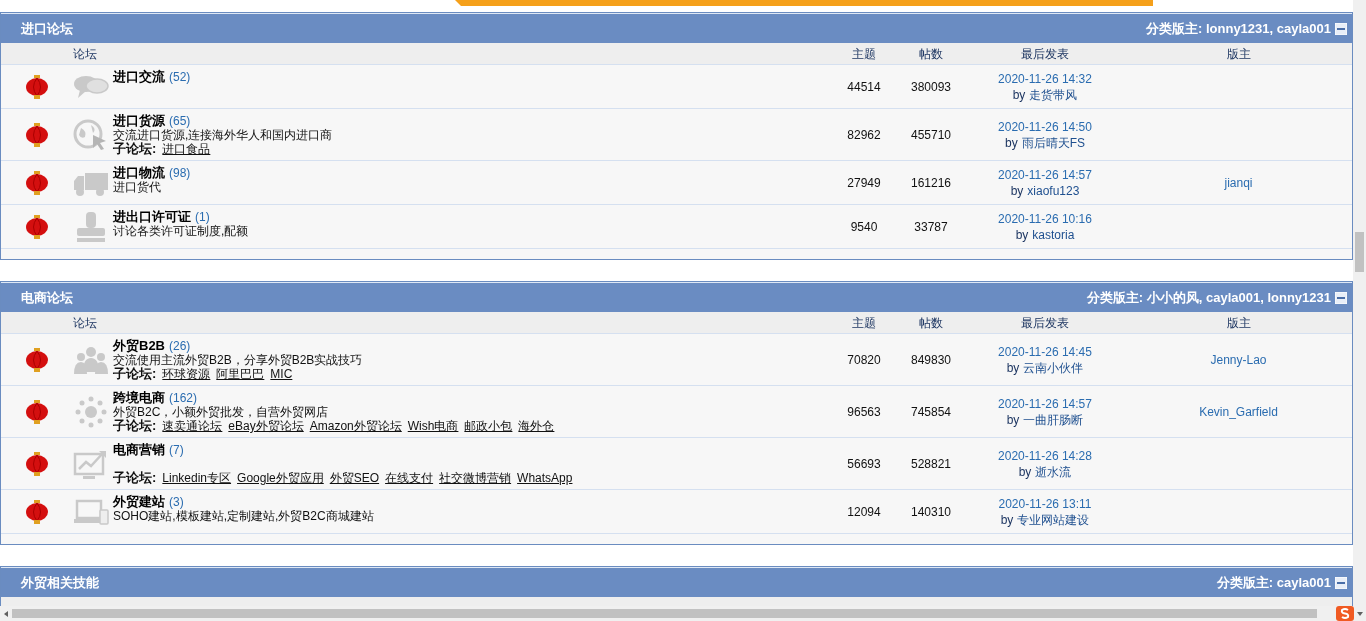  Describe the element at coordinates (409, 478) in the screenshot. I see `subforum-link: 在线支付` at that location.